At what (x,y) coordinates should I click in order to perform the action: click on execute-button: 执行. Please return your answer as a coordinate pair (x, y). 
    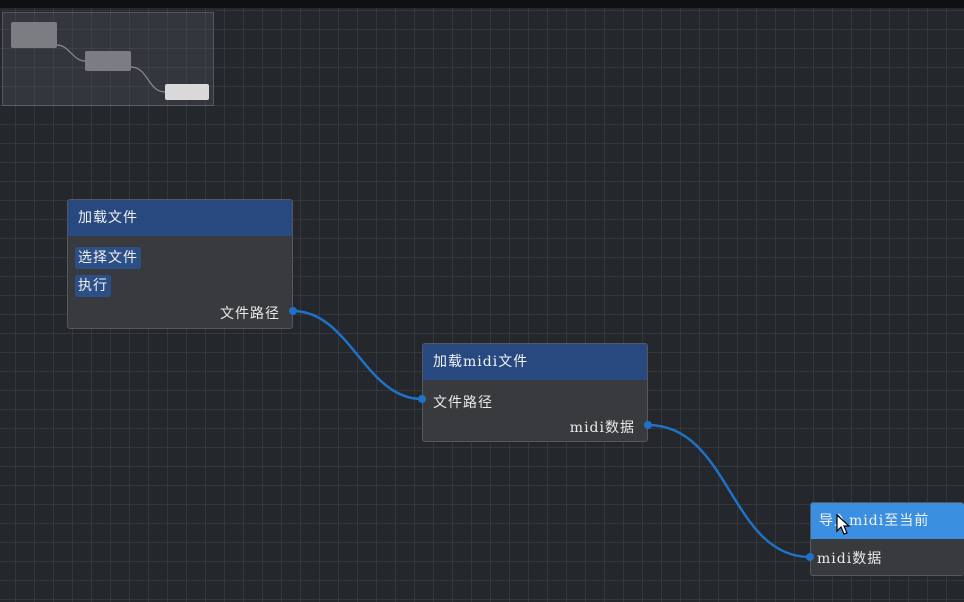
    Looking at the image, I should click on (93, 286).